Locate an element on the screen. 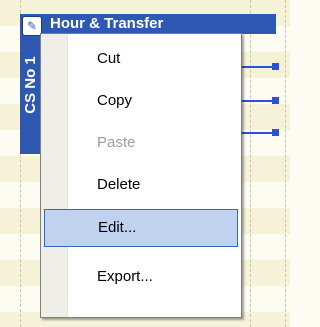  menu-item-label: Paste is located at coordinates (116, 142).